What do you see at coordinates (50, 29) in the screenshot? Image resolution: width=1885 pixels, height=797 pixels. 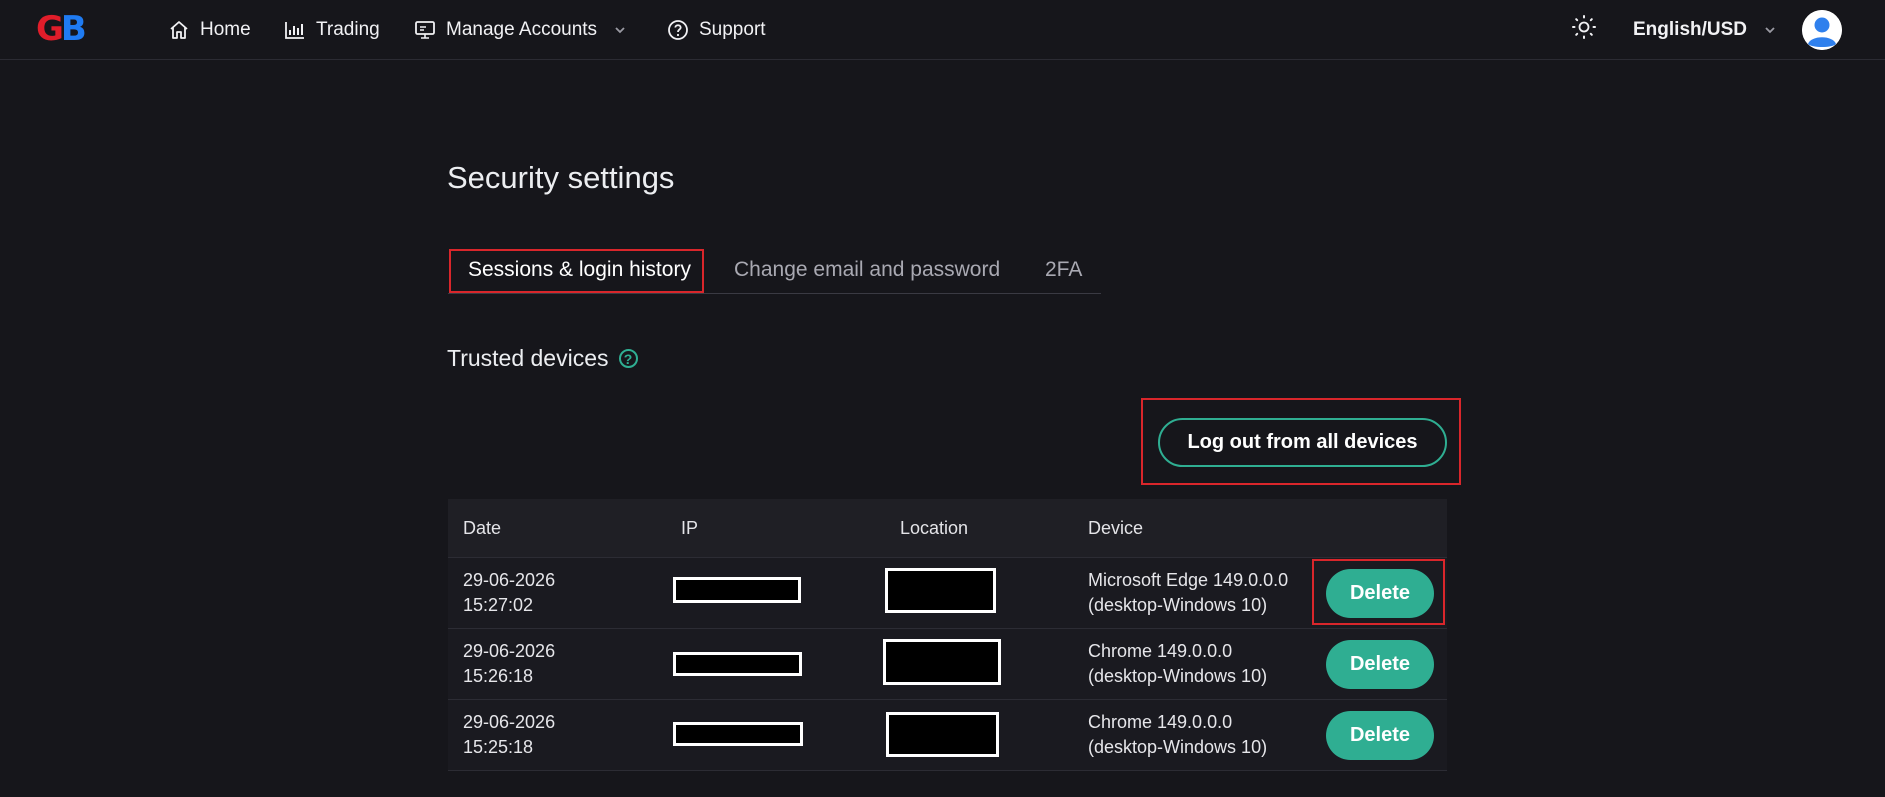 I see `logo-letter-g: G` at bounding box center [50, 29].